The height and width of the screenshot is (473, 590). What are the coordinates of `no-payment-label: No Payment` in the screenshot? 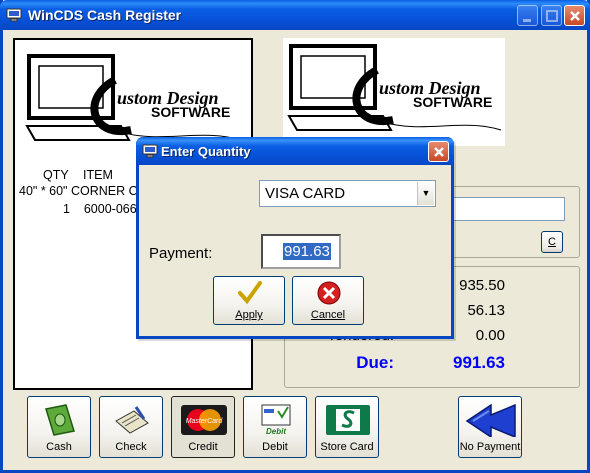 It's located at (490, 447).